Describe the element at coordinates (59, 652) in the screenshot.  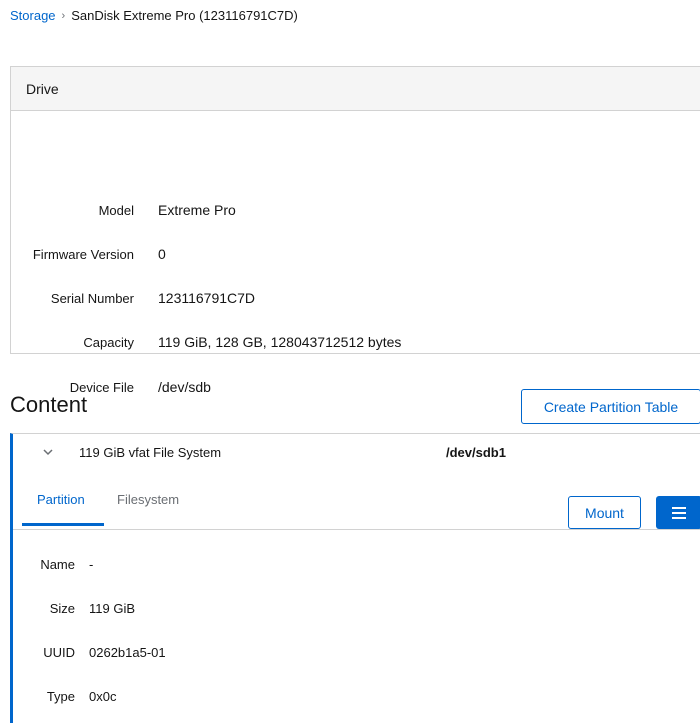
I see `partition-label-uuid: UUID` at that location.